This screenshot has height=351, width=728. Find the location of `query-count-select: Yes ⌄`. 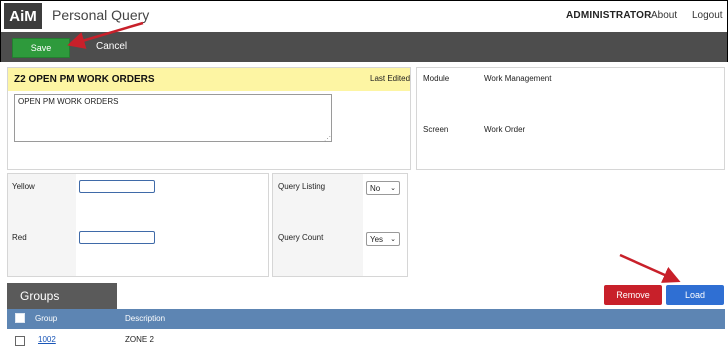

query-count-select: Yes ⌄ is located at coordinates (383, 239).